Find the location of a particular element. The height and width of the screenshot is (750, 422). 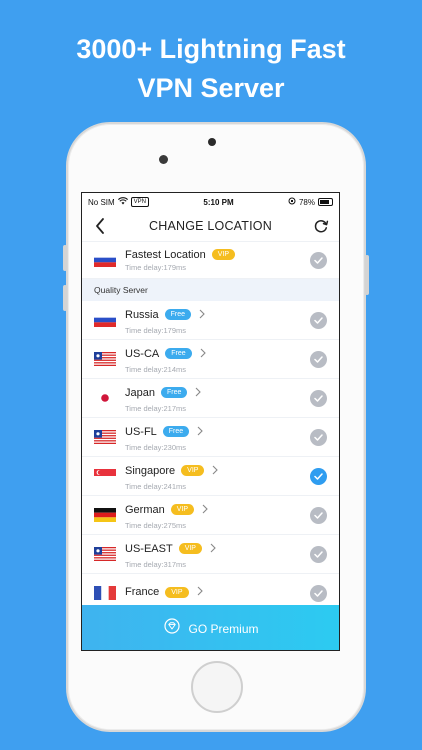

fastest-location-row: Fastest Location VIP Time delay:179ms is located at coordinates (210, 260).